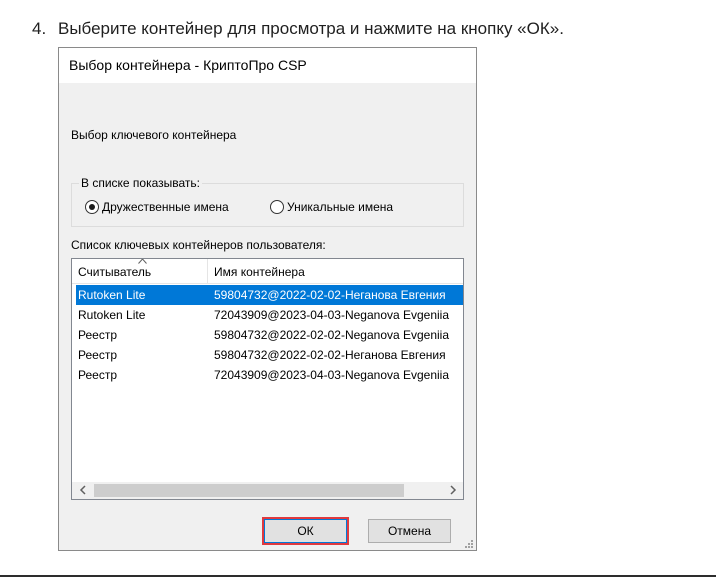 This screenshot has height=579, width=716. I want to click on row-container: 59804732@2022-02-02-Neganova Evgeniia, so click(332, 335).